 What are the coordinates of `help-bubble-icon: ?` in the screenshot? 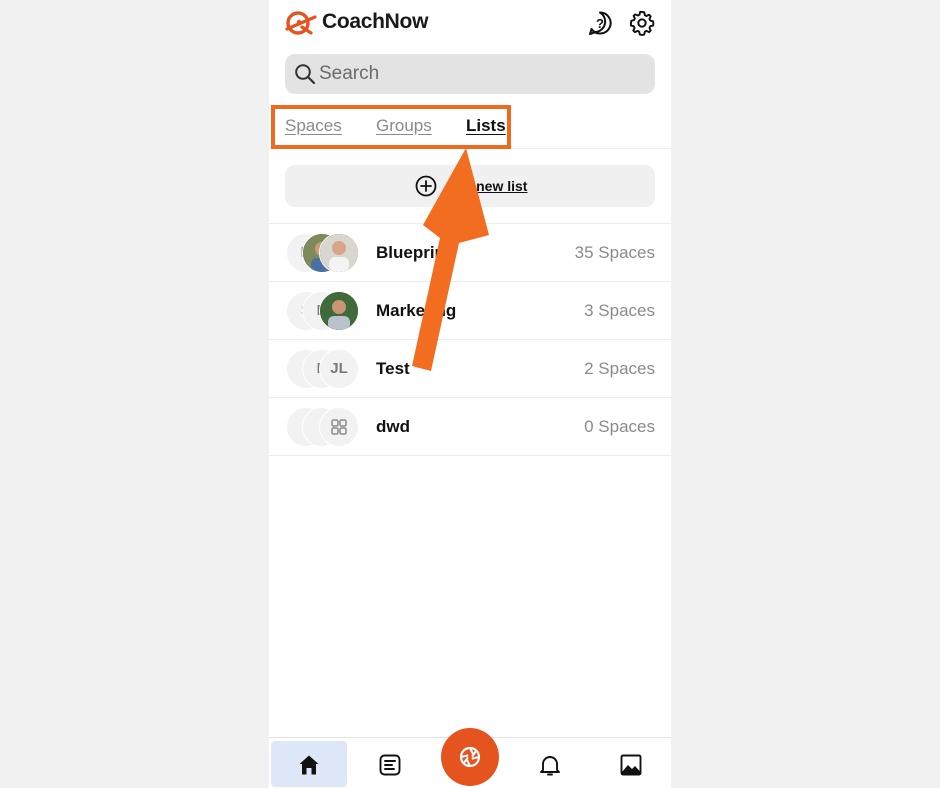 It's located at (600, 23).